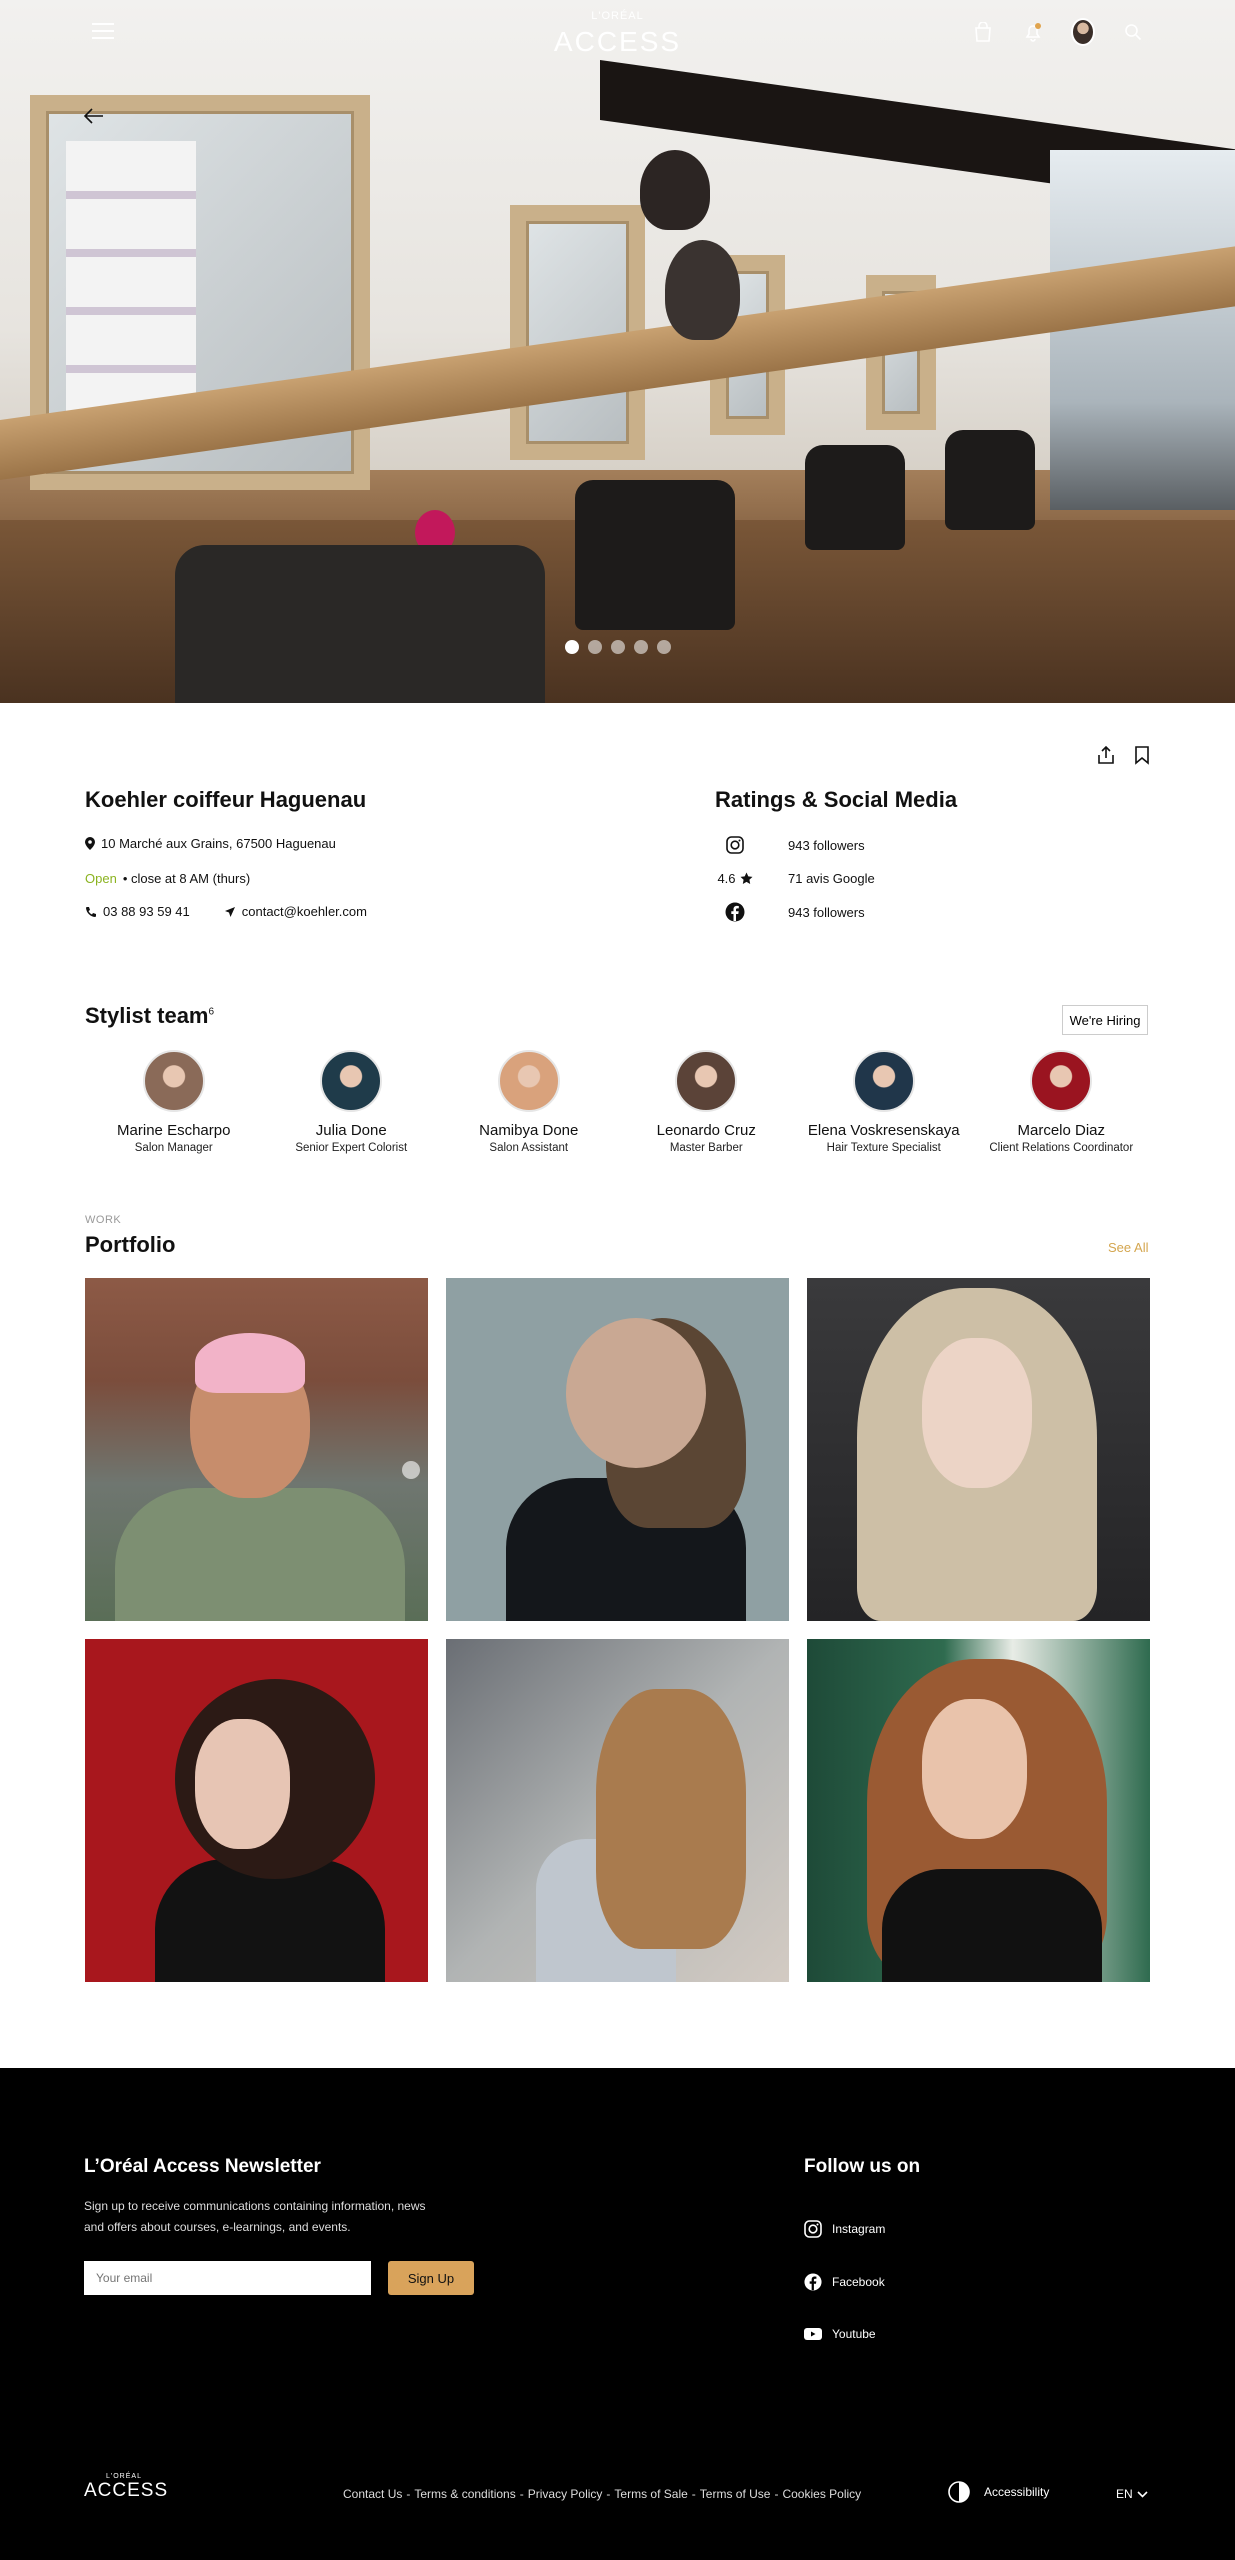 The width and height of the screenshot is (1235, 2560). What do you see at coordinates (826, 845) in the screenshot?
I see `instagram-followers: 943 followers` at bounding box center [826, 845].